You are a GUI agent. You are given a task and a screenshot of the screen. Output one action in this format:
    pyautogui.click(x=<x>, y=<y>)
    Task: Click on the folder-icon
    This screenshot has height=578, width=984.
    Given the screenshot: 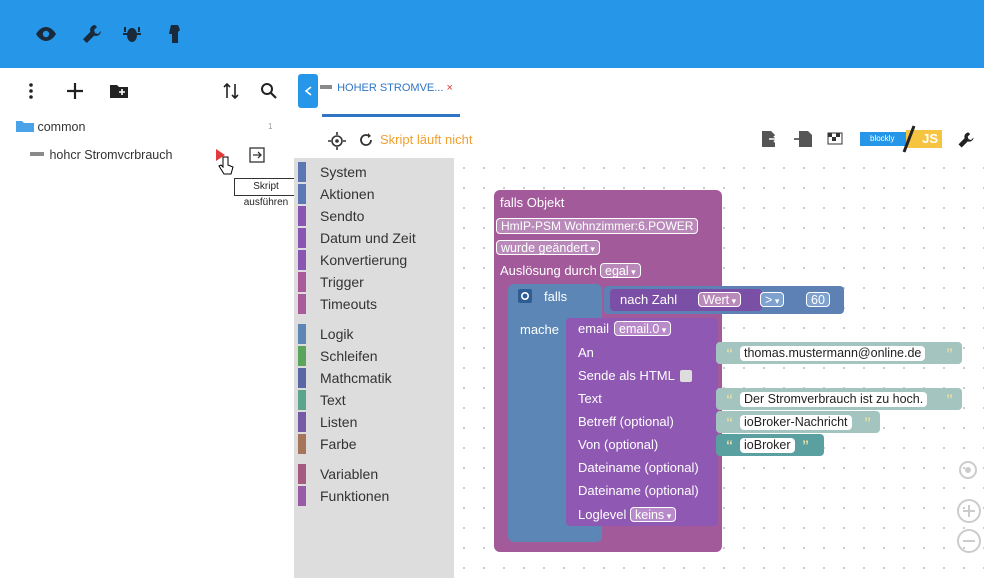 What is the action you would take?
    pyautogui.click(x=25, y=126)
    